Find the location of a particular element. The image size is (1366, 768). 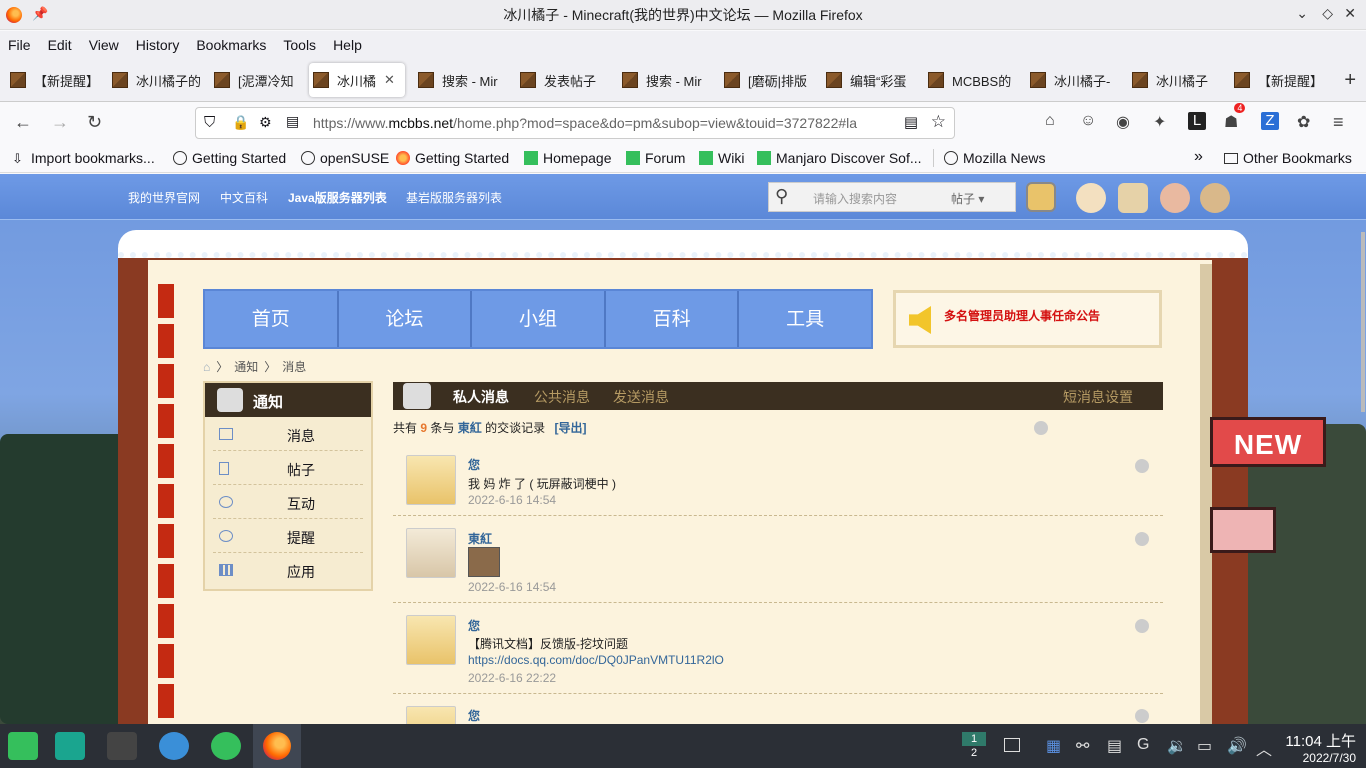

message-icon is located at coordinates (1091, 198).